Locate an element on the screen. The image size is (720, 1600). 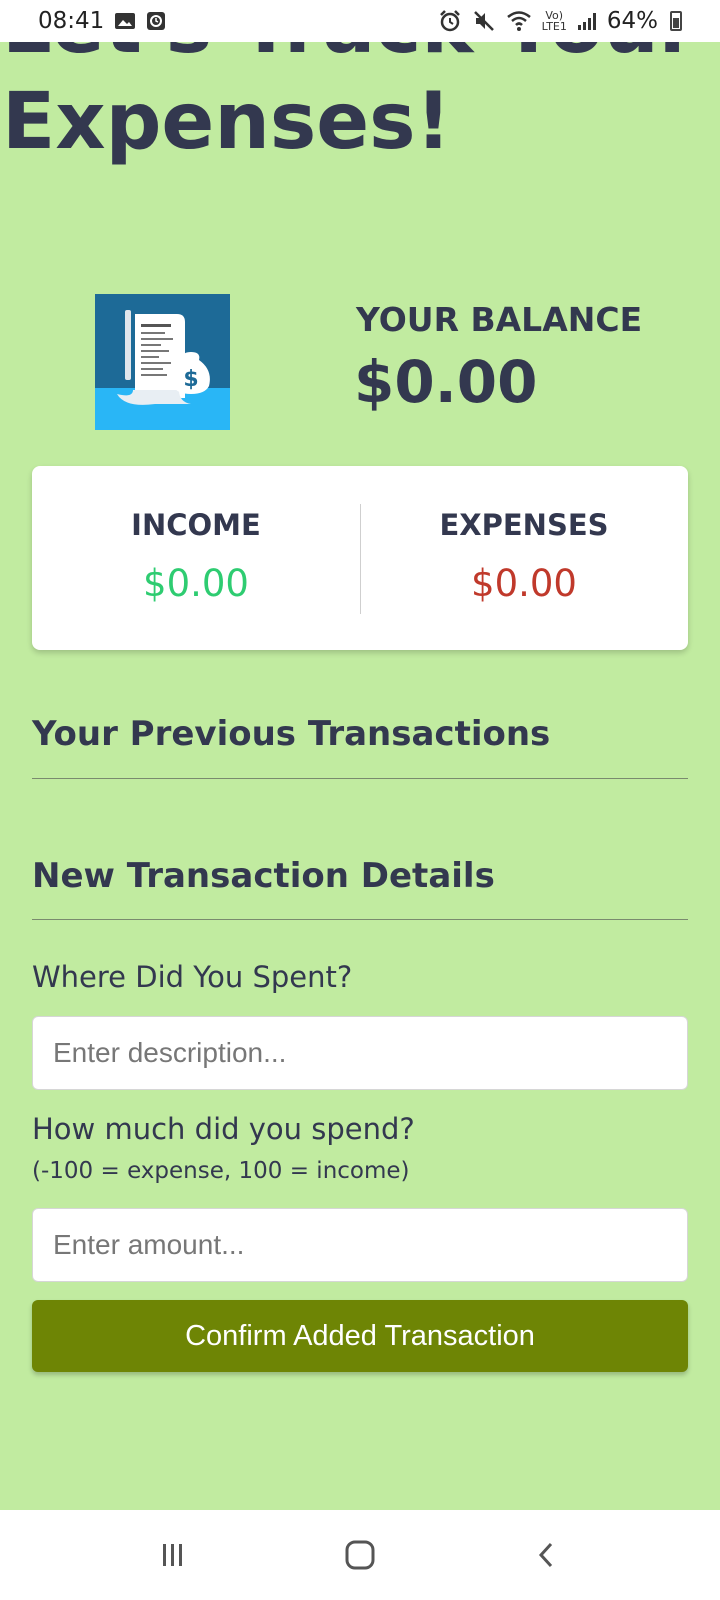
alarm-icon is located at coordinates (449, 21).